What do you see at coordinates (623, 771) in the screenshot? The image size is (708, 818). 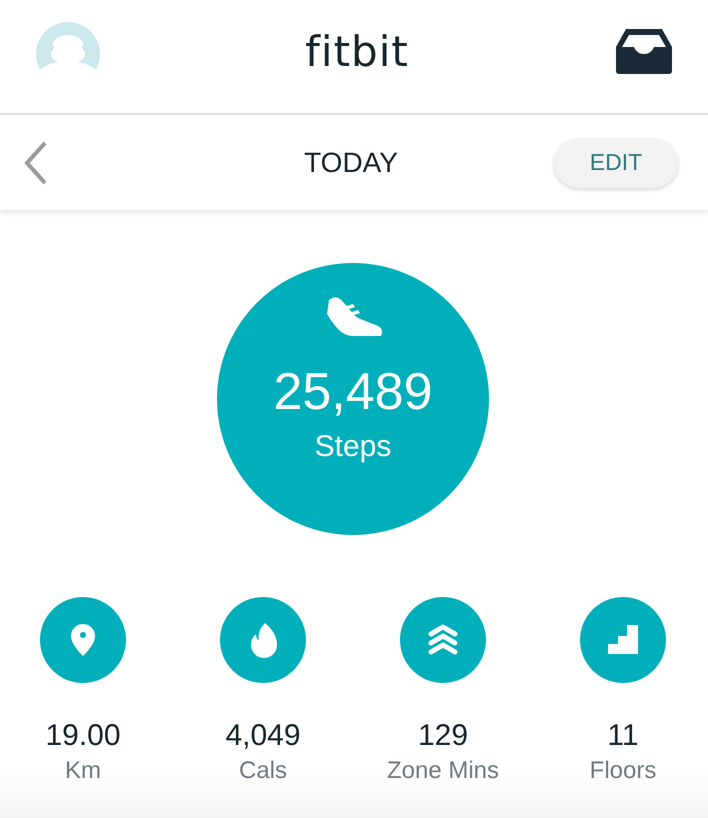 I see `stat-label: Floors` at bounding box center [623, 771].